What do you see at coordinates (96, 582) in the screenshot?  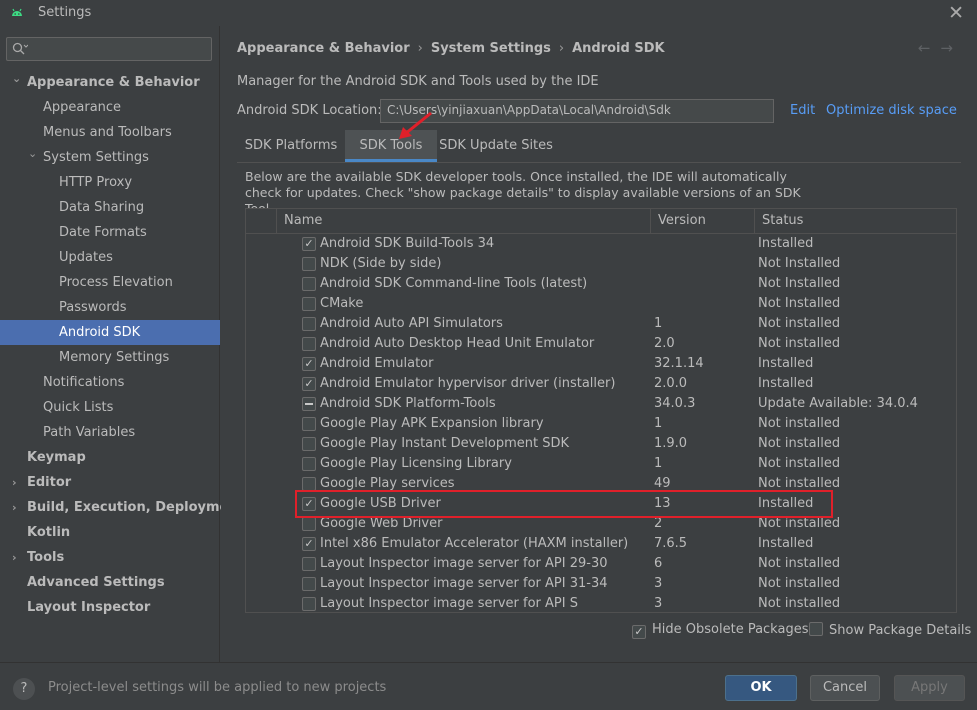 I see `sidebar-item-label: Advanced Settings` at bounding box center [96, 582].